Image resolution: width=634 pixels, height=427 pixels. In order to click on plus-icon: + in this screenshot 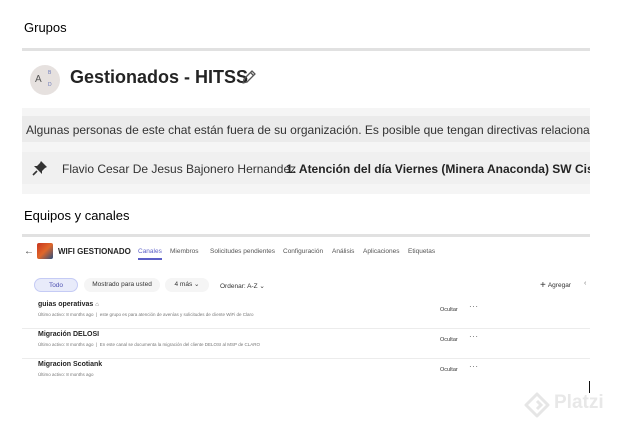, I will do `click(543, 285)`.